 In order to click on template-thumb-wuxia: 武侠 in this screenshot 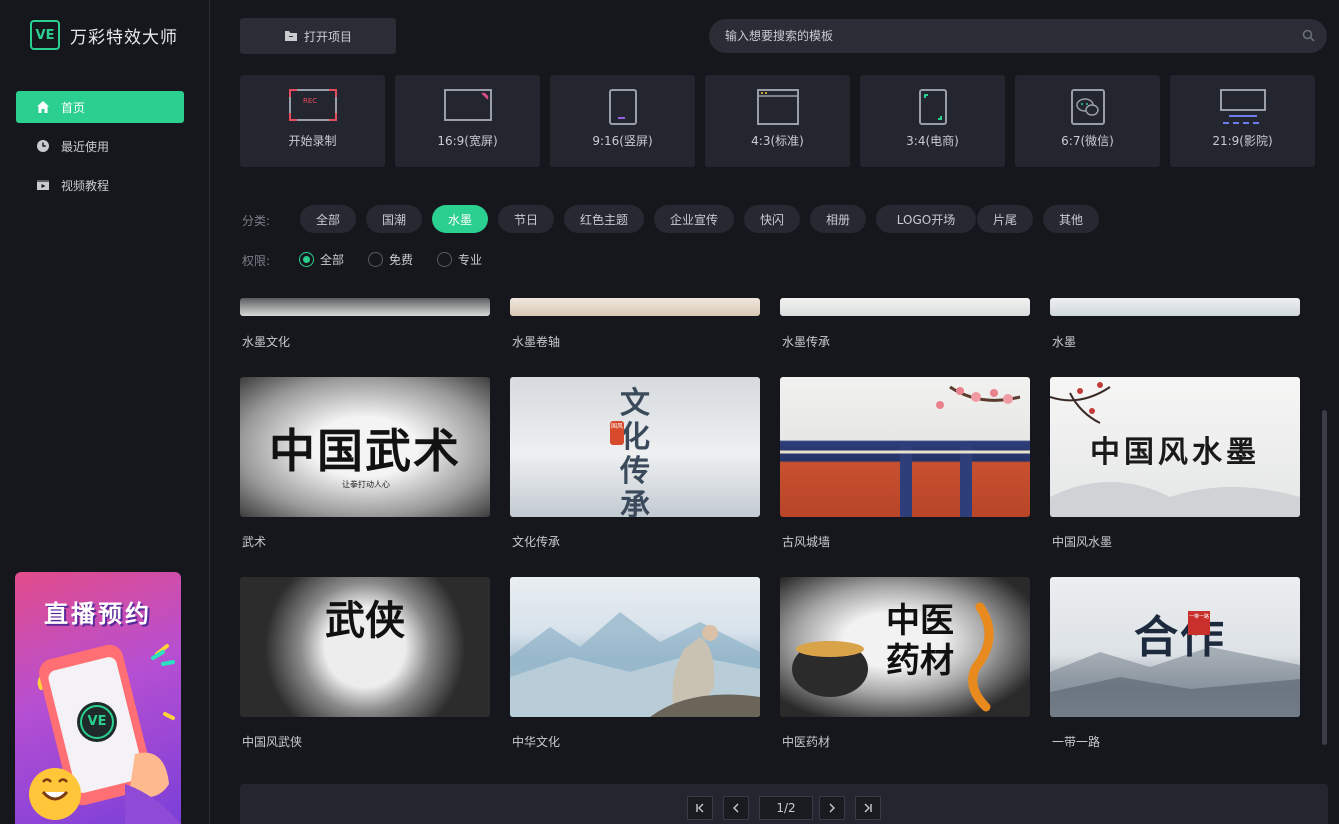, I will do `click(365, 647)`.